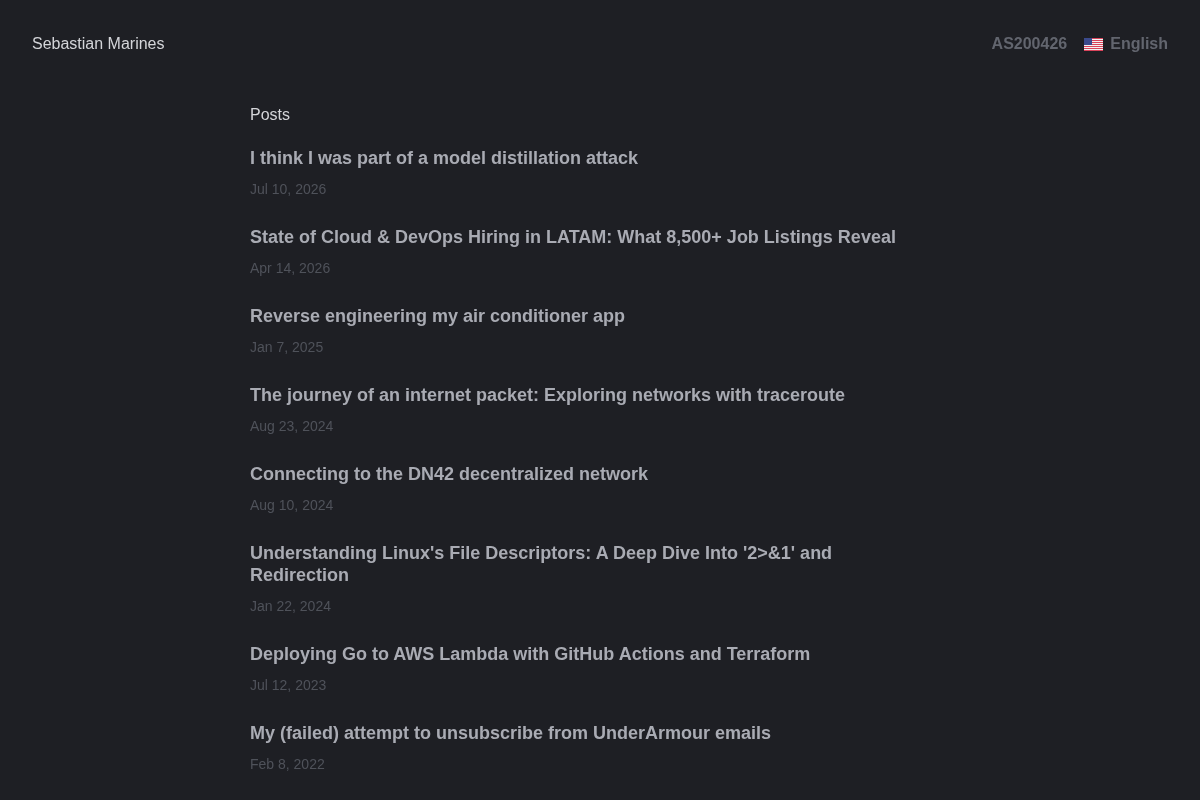 The height and width of the screenshot is (800, 1200). What do you see at coordinates (98, 44) in the screenshot?
I see `site-name-link: Sebastian Marines` at bounding box center [98, 44].